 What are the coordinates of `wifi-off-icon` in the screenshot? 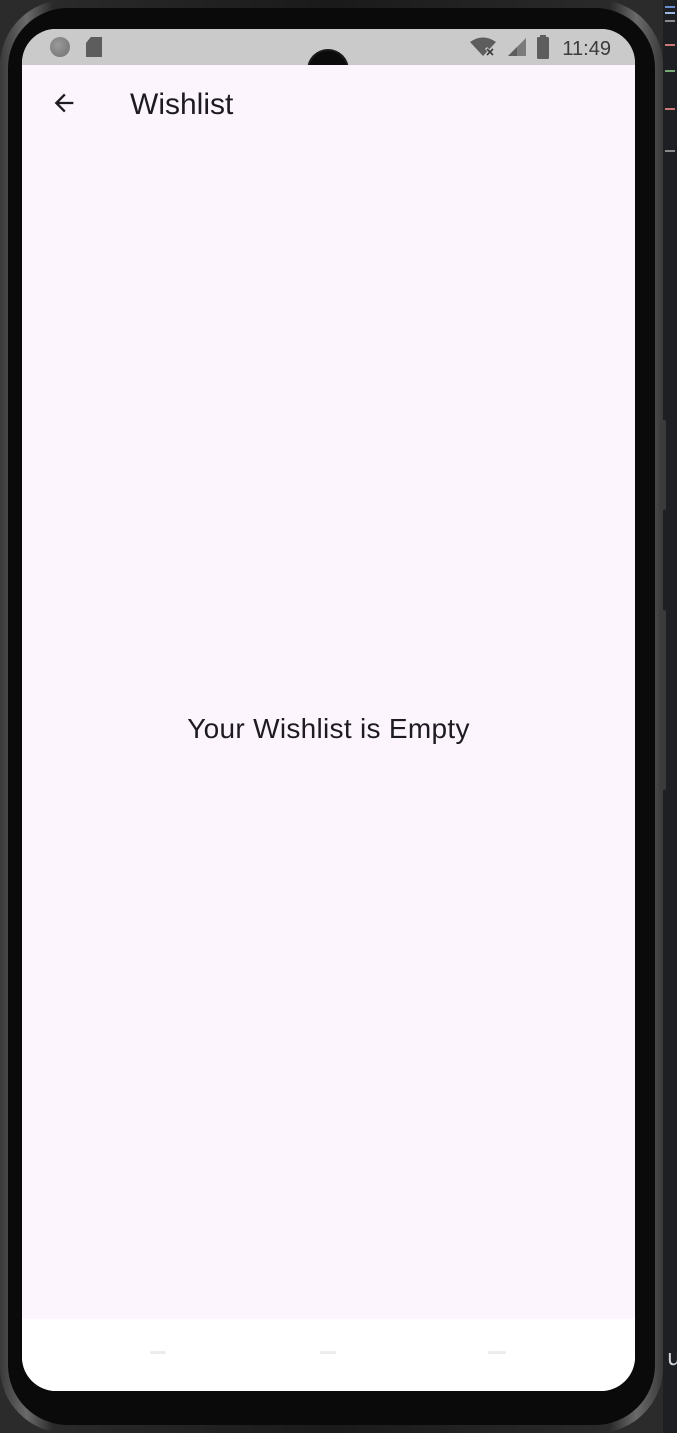 It's located at (483, 49).